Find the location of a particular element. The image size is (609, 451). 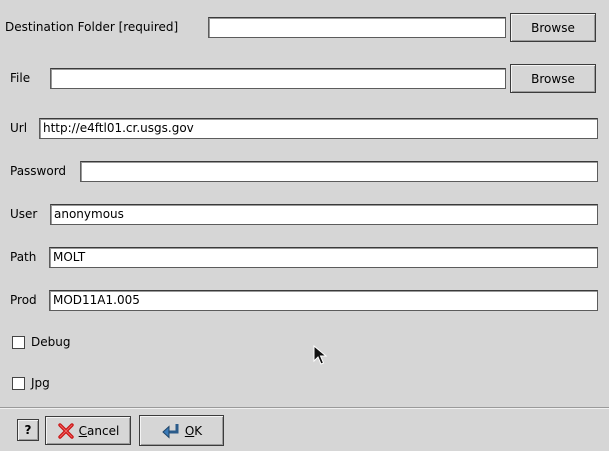

red-x-icon is located at coordinates (65, 430).